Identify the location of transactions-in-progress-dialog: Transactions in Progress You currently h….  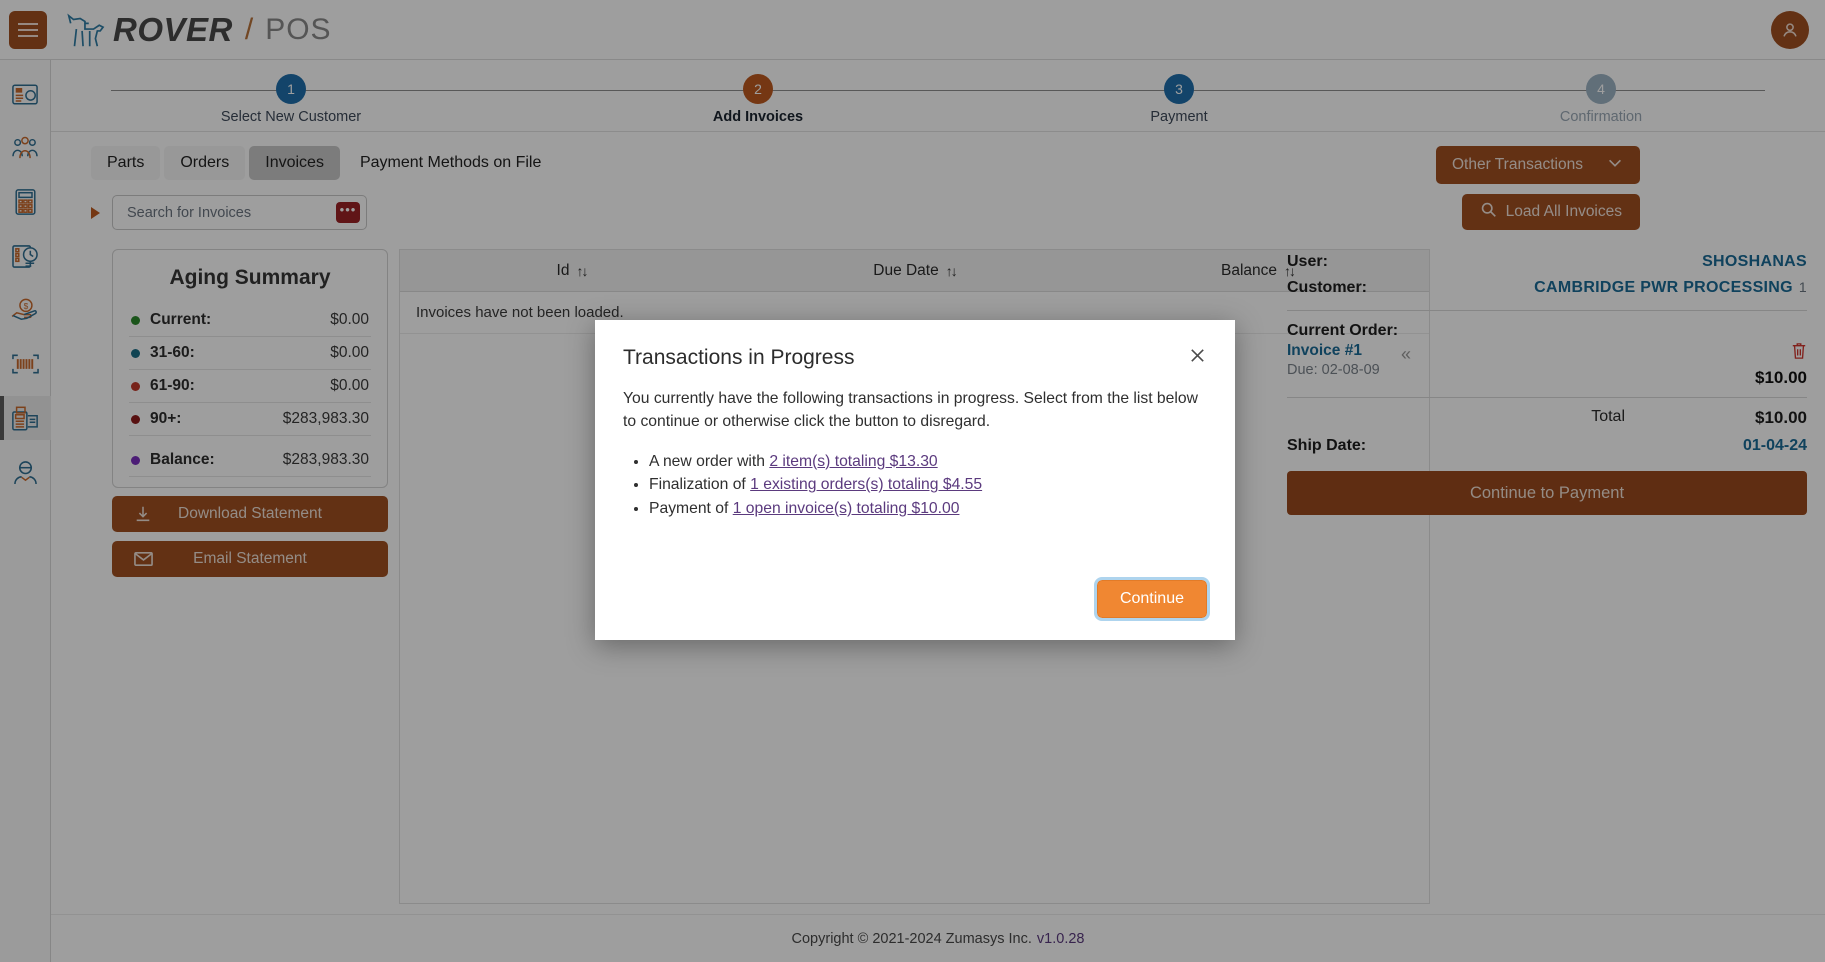
(915, 480).